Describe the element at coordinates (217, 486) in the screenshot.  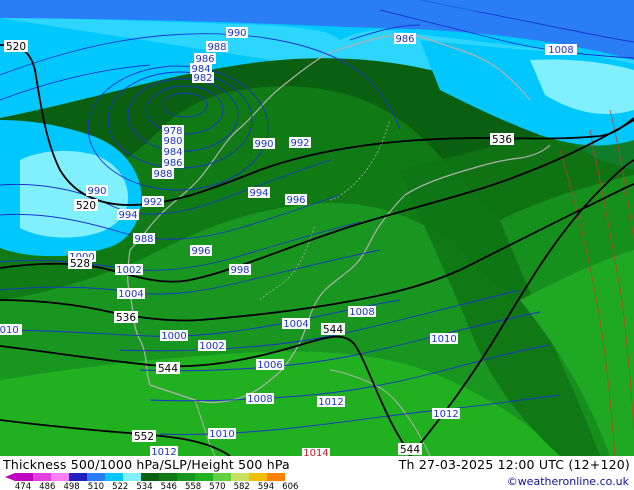
I see `legend-tick-label: 570` at that location.